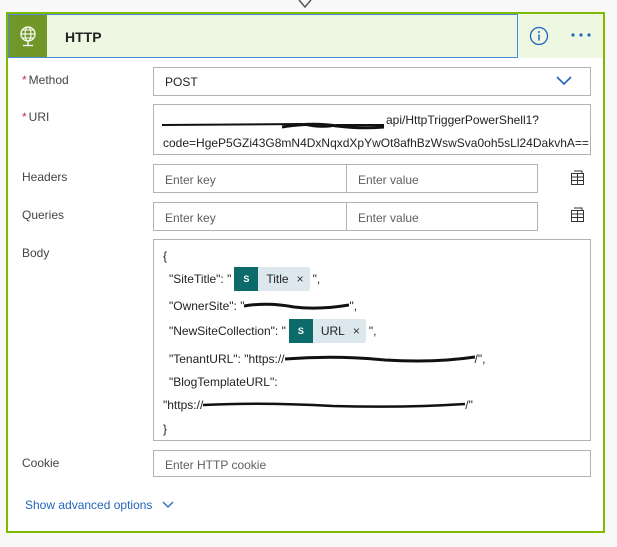  Describe the element at coordinates (379, 359) in the screenshot. I see `tenant-redaction` at that location.